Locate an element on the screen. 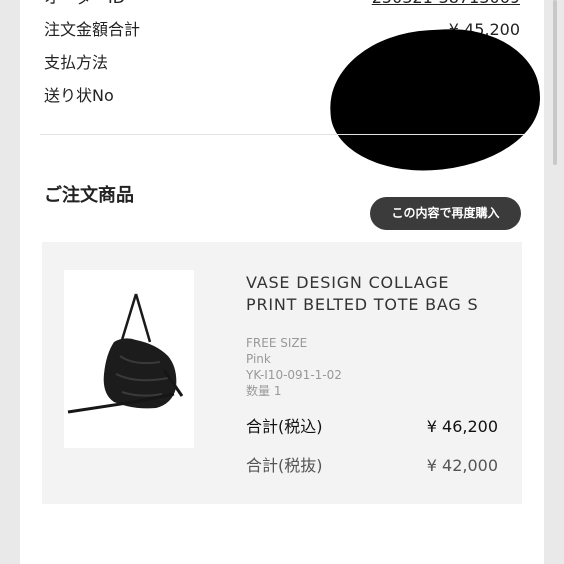 The width and height of the screenshot is (564, 564). subtotal-excl-tax-row: 合計(税抜) ¥ 42,000 is located at coordinates (372, 466).